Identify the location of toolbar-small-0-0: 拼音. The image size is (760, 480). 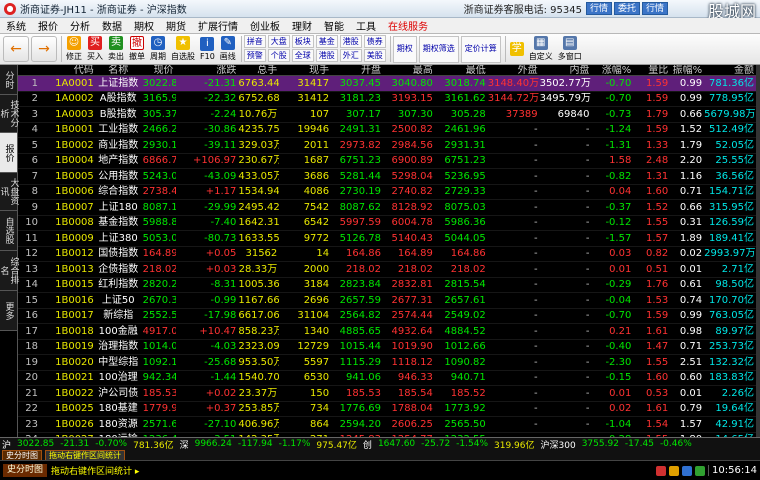
(254, 41).